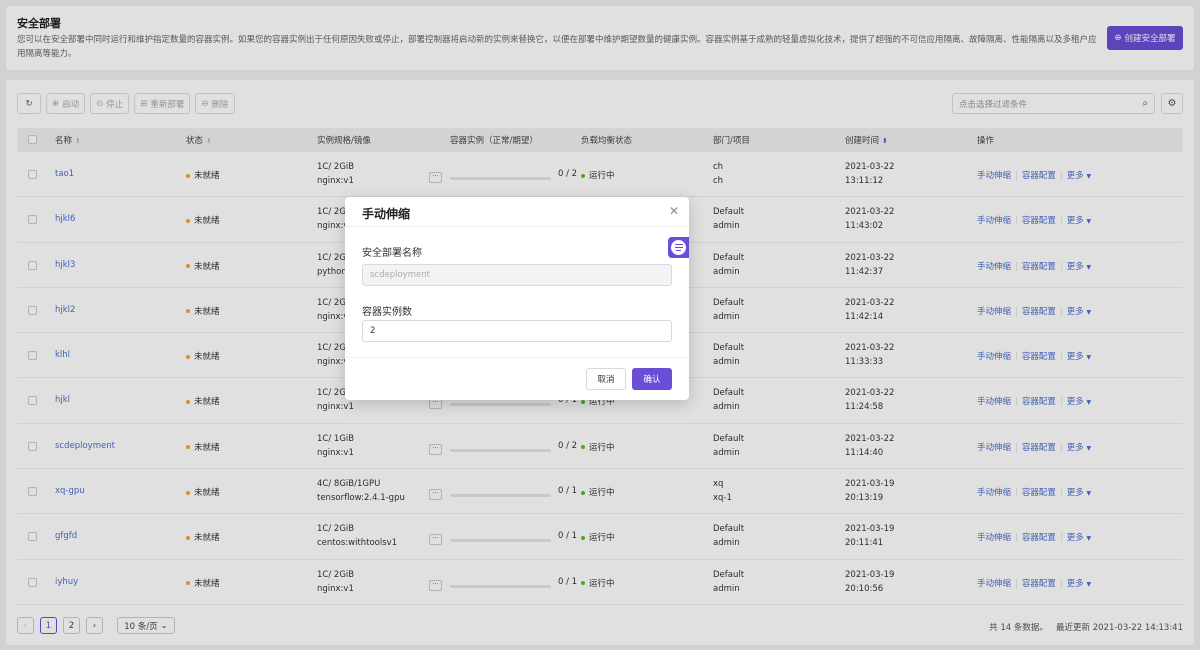 The image size is (1200, 650). I want to click on chat-float-button, so click(678, 247).